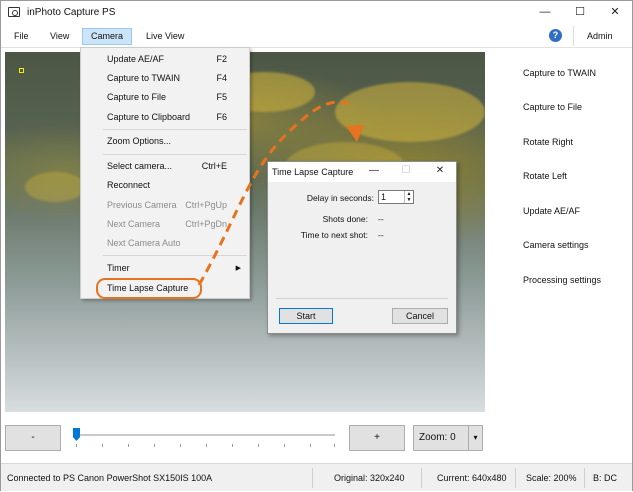 The width and height of the screenshot is (633, 492). I want to click on callout-arrowhead, so click(355, 133).